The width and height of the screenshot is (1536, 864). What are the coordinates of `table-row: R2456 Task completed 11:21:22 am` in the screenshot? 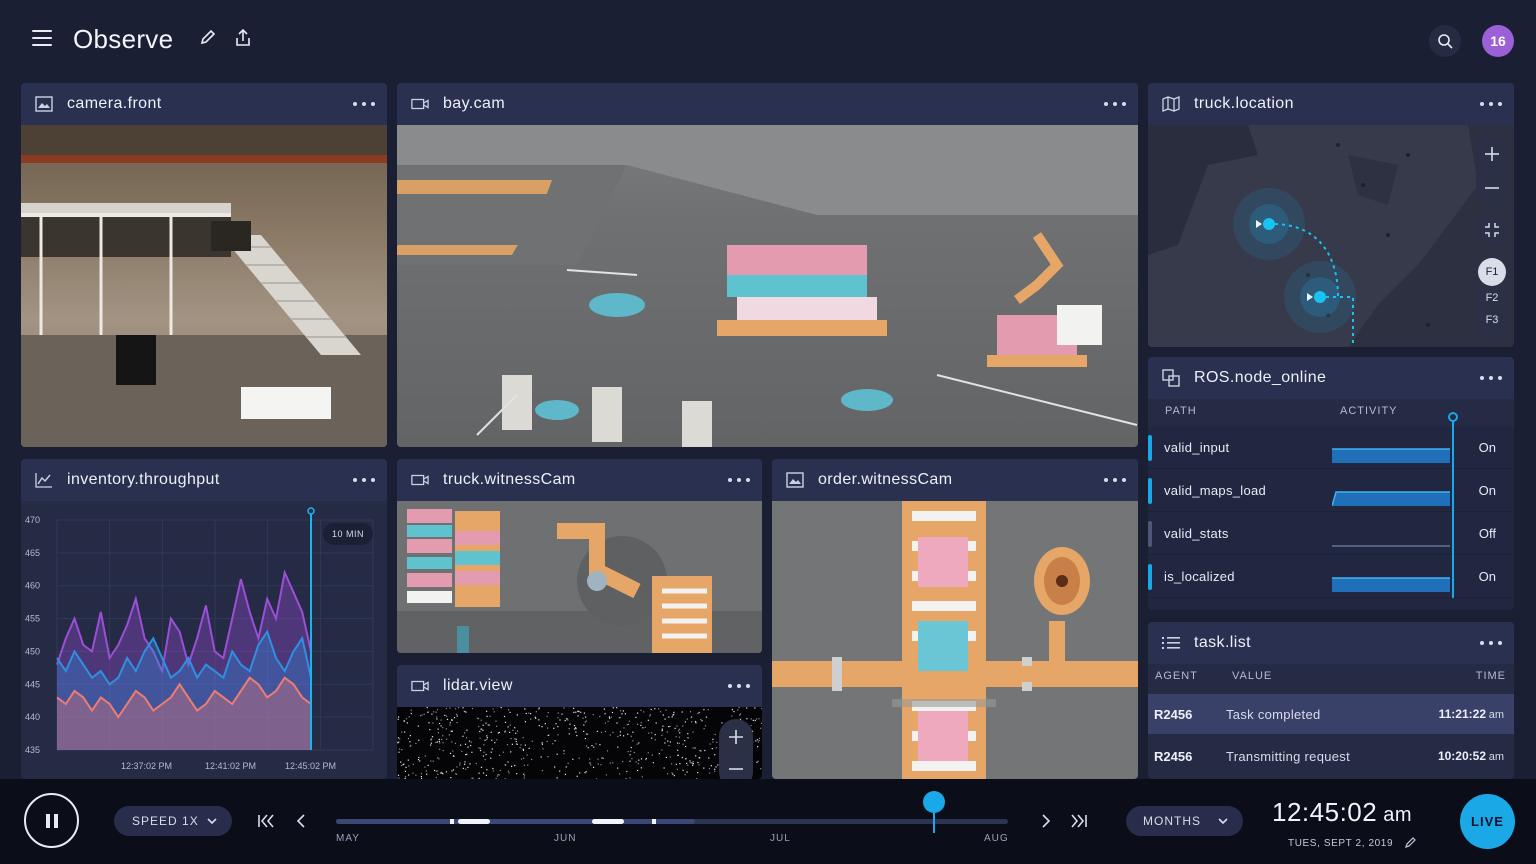 It's located at (1331, 714).